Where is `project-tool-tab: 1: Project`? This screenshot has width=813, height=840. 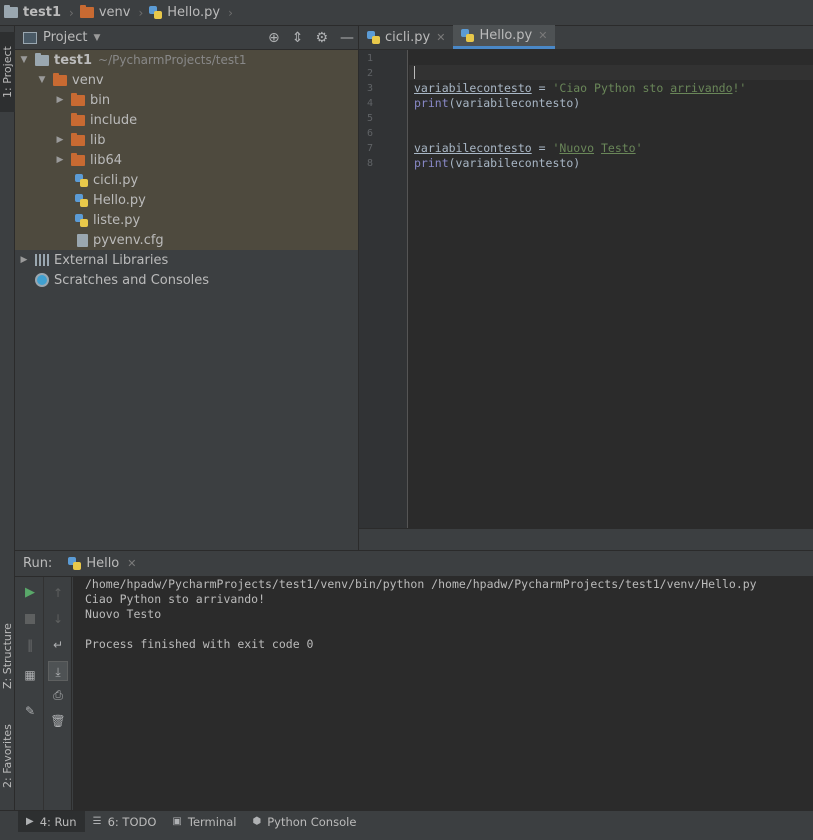 project-tool-tab: 1: Project is located at coordinates (7, 72).